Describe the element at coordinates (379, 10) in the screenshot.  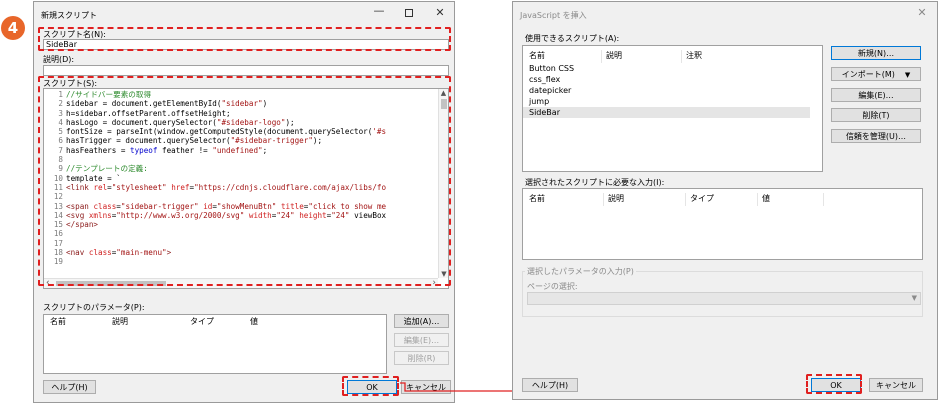
I see `minimize-icon: —` at that location.